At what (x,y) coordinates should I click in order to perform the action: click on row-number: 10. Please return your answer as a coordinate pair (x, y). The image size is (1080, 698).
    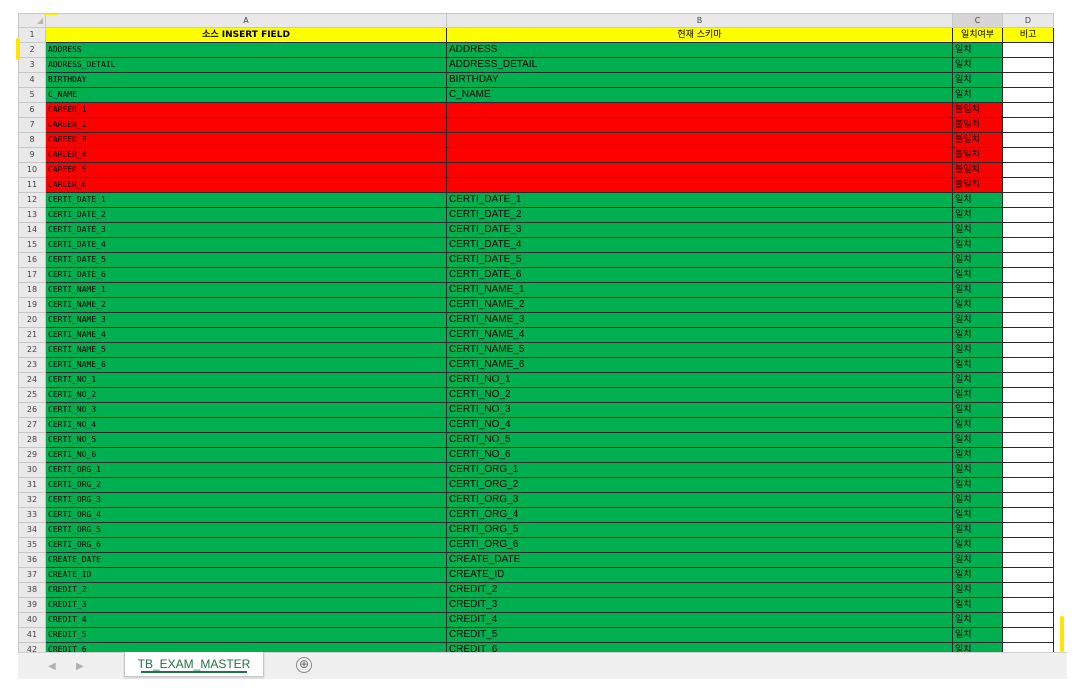
    Looking at the image, I should click on (32, 170).